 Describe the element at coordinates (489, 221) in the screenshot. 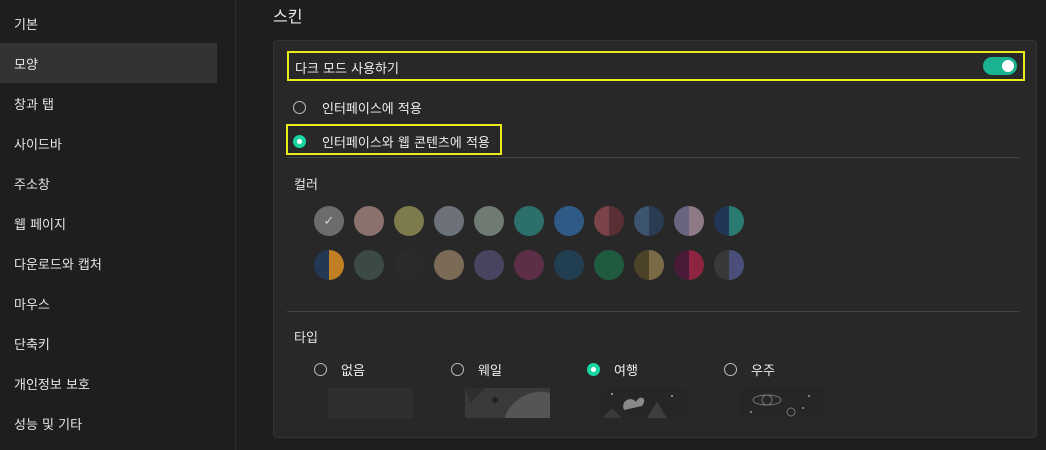

I see `color-swatch-sage-gray` at that location.